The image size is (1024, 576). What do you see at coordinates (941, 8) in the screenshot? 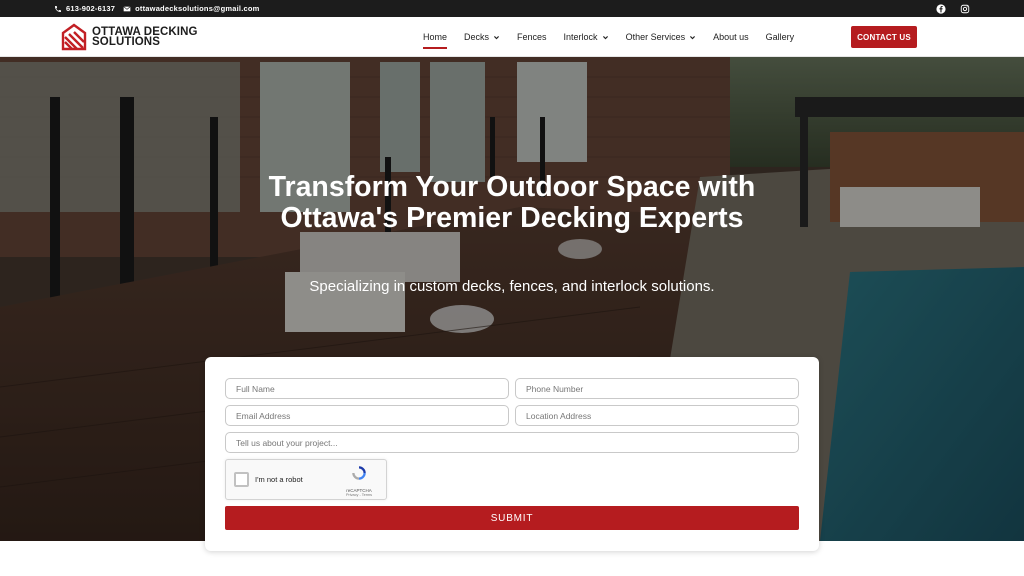
I see `facebook-icon` at bounding box center [941, 8].